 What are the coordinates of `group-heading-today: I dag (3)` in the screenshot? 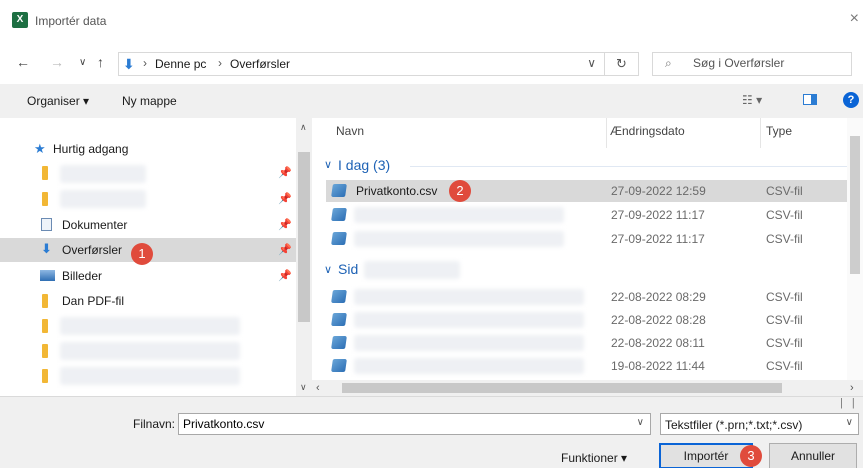 It's located at (364, 165).